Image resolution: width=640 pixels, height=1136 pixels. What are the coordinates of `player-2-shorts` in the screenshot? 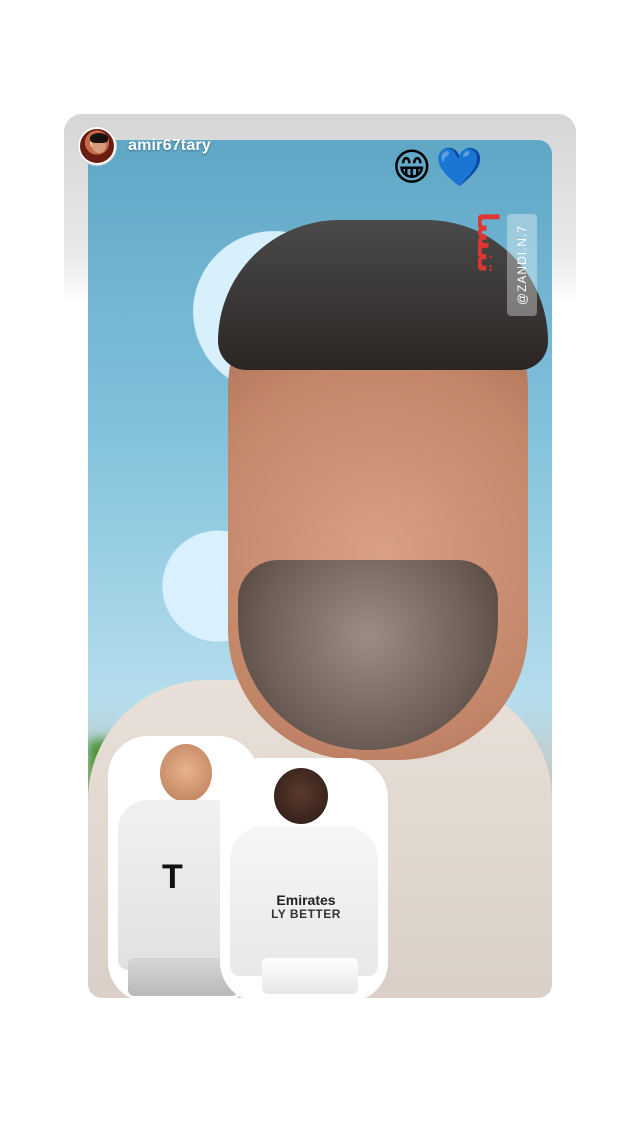 It's located at (310, 976).